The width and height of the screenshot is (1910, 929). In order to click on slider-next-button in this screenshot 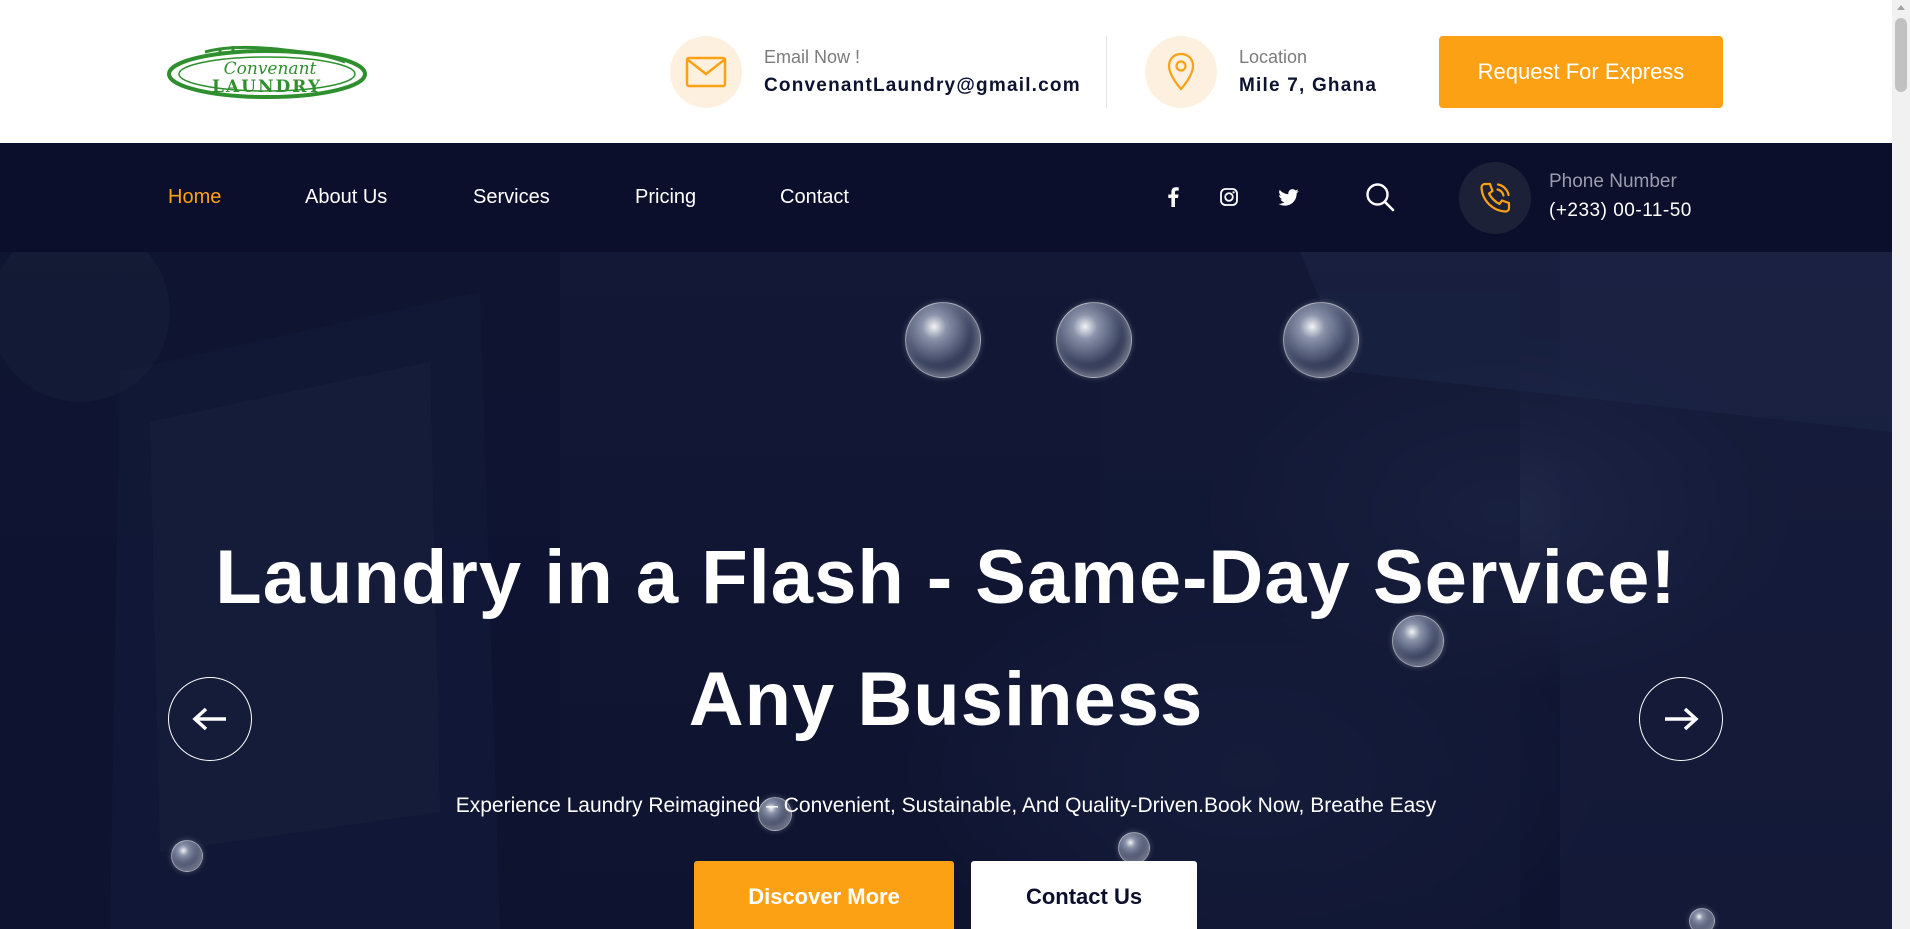, I will do `click(1681, 719)`.